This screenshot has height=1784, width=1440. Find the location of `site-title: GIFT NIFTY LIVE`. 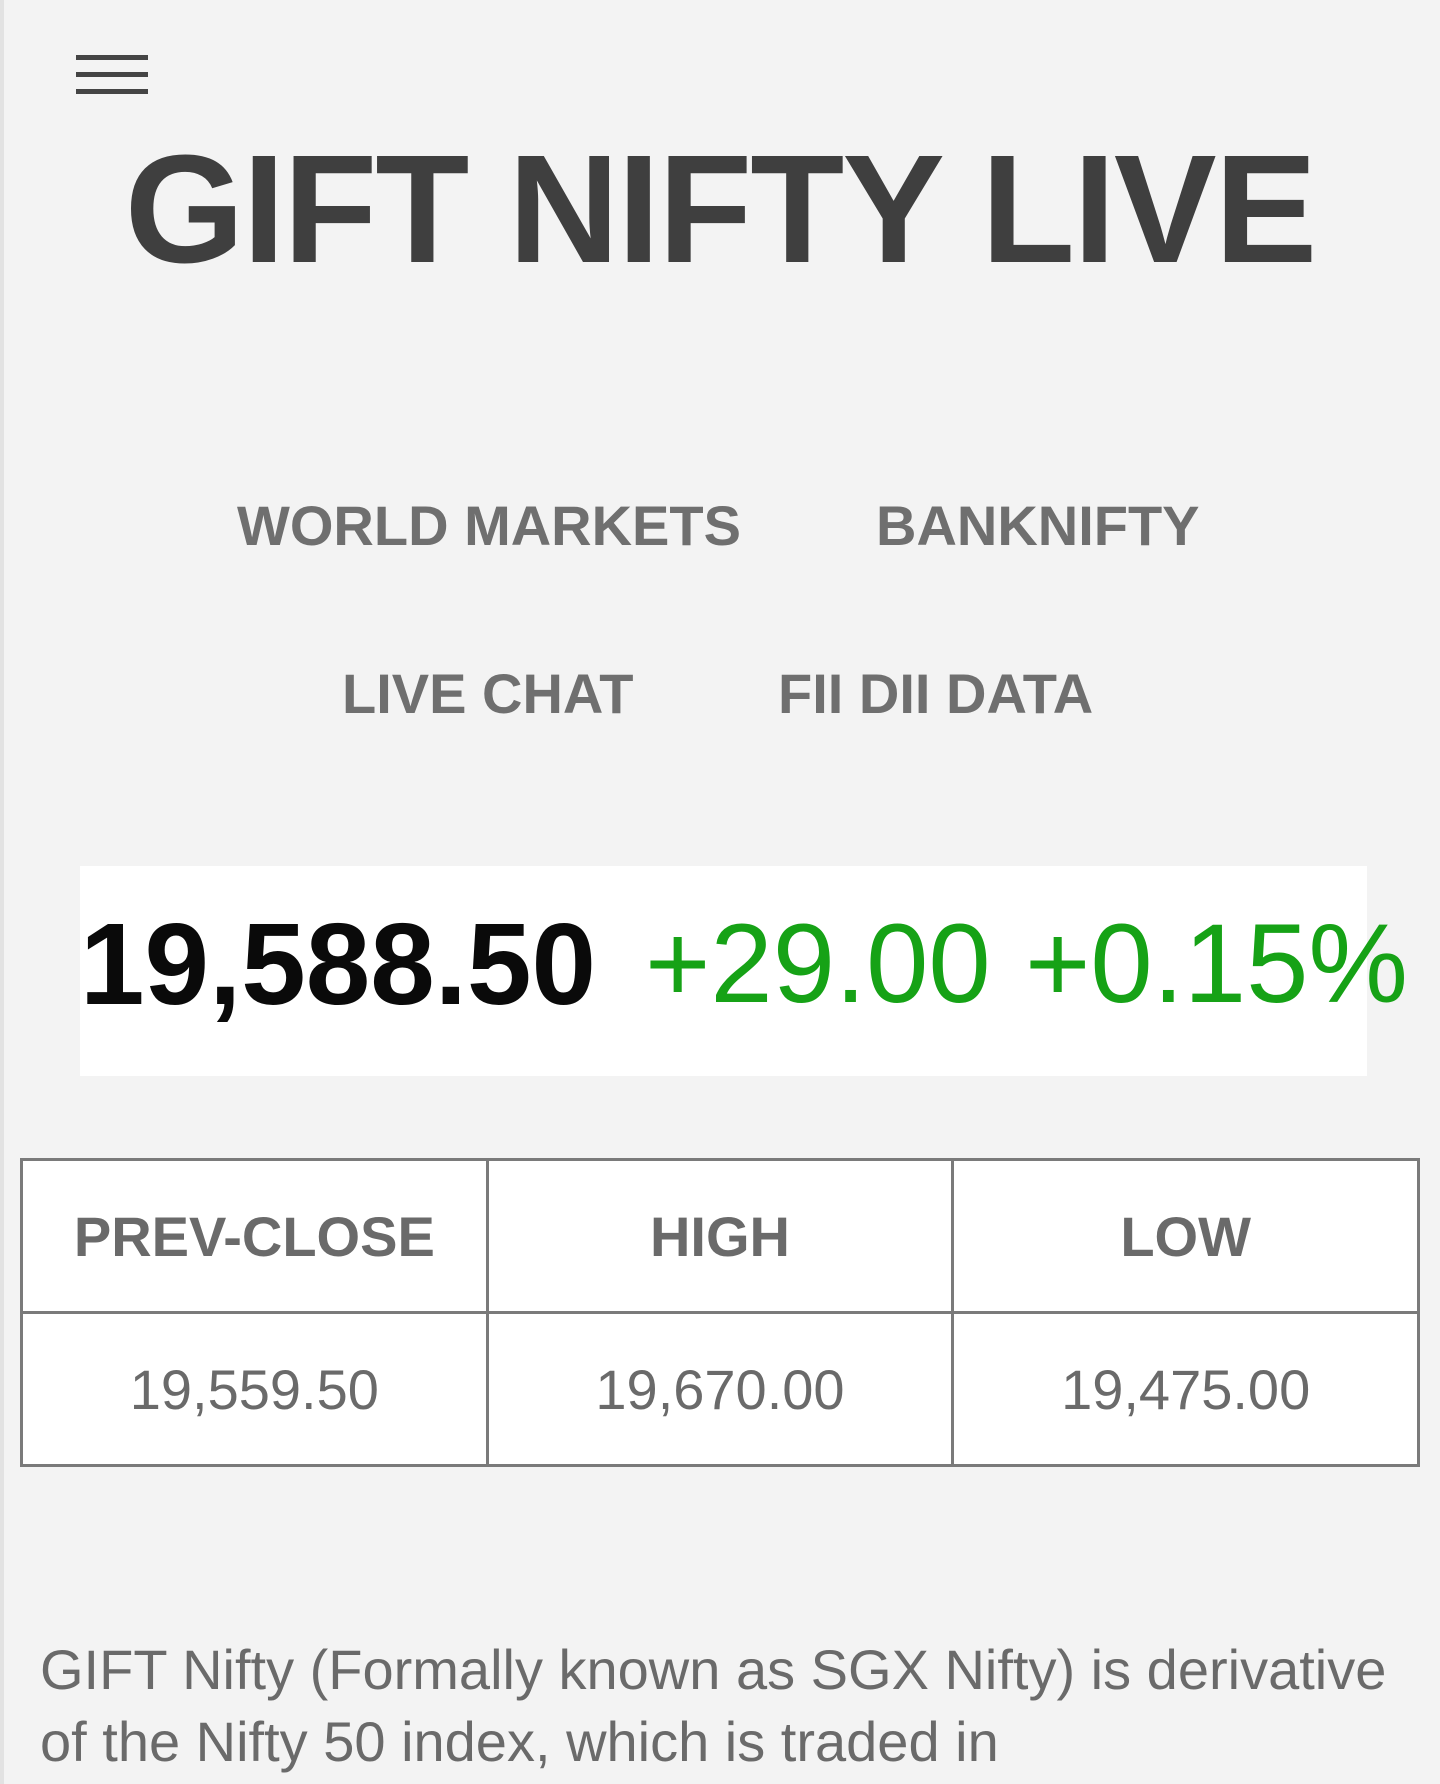

site-title: GIFT NIFTY LIVE is located at coordinates (721, 209).